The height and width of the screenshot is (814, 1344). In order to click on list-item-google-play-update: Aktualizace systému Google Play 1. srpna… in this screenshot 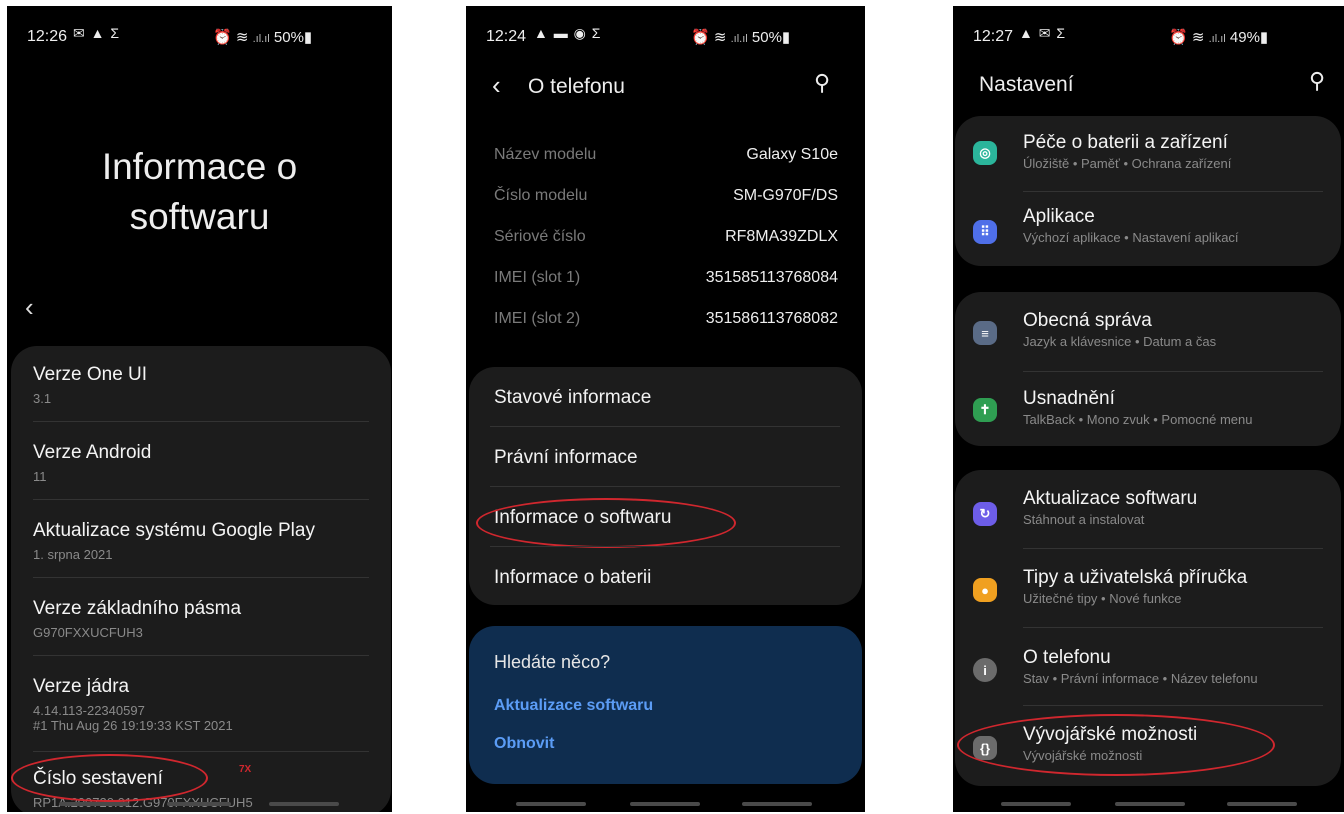, I will do `click(174, 541)`.